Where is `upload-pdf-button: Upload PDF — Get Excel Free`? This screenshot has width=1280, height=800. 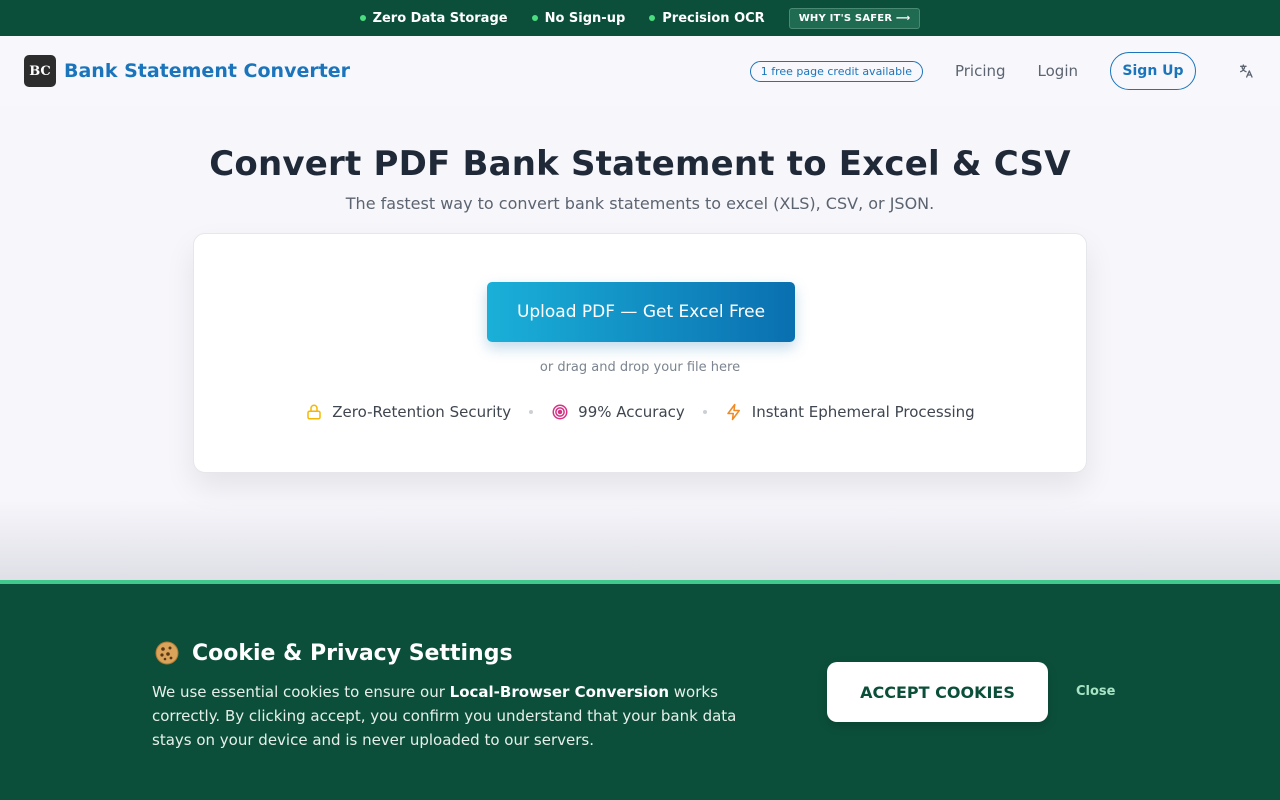
upload-pdf-button: Upload PDF — Get Excel Free is located at coordinates (641, 312).